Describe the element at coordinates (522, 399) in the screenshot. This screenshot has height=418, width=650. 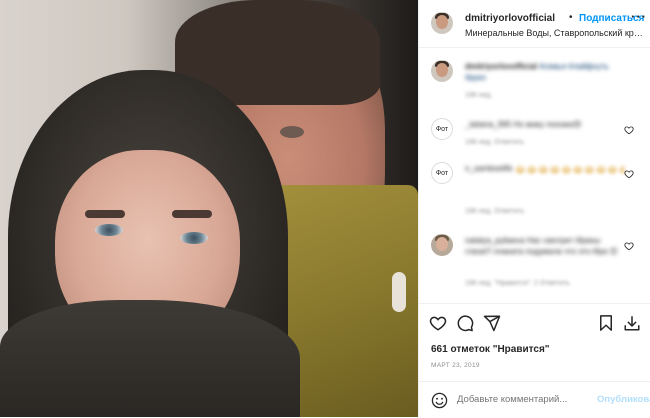
I see `add-comment-input` at that location.